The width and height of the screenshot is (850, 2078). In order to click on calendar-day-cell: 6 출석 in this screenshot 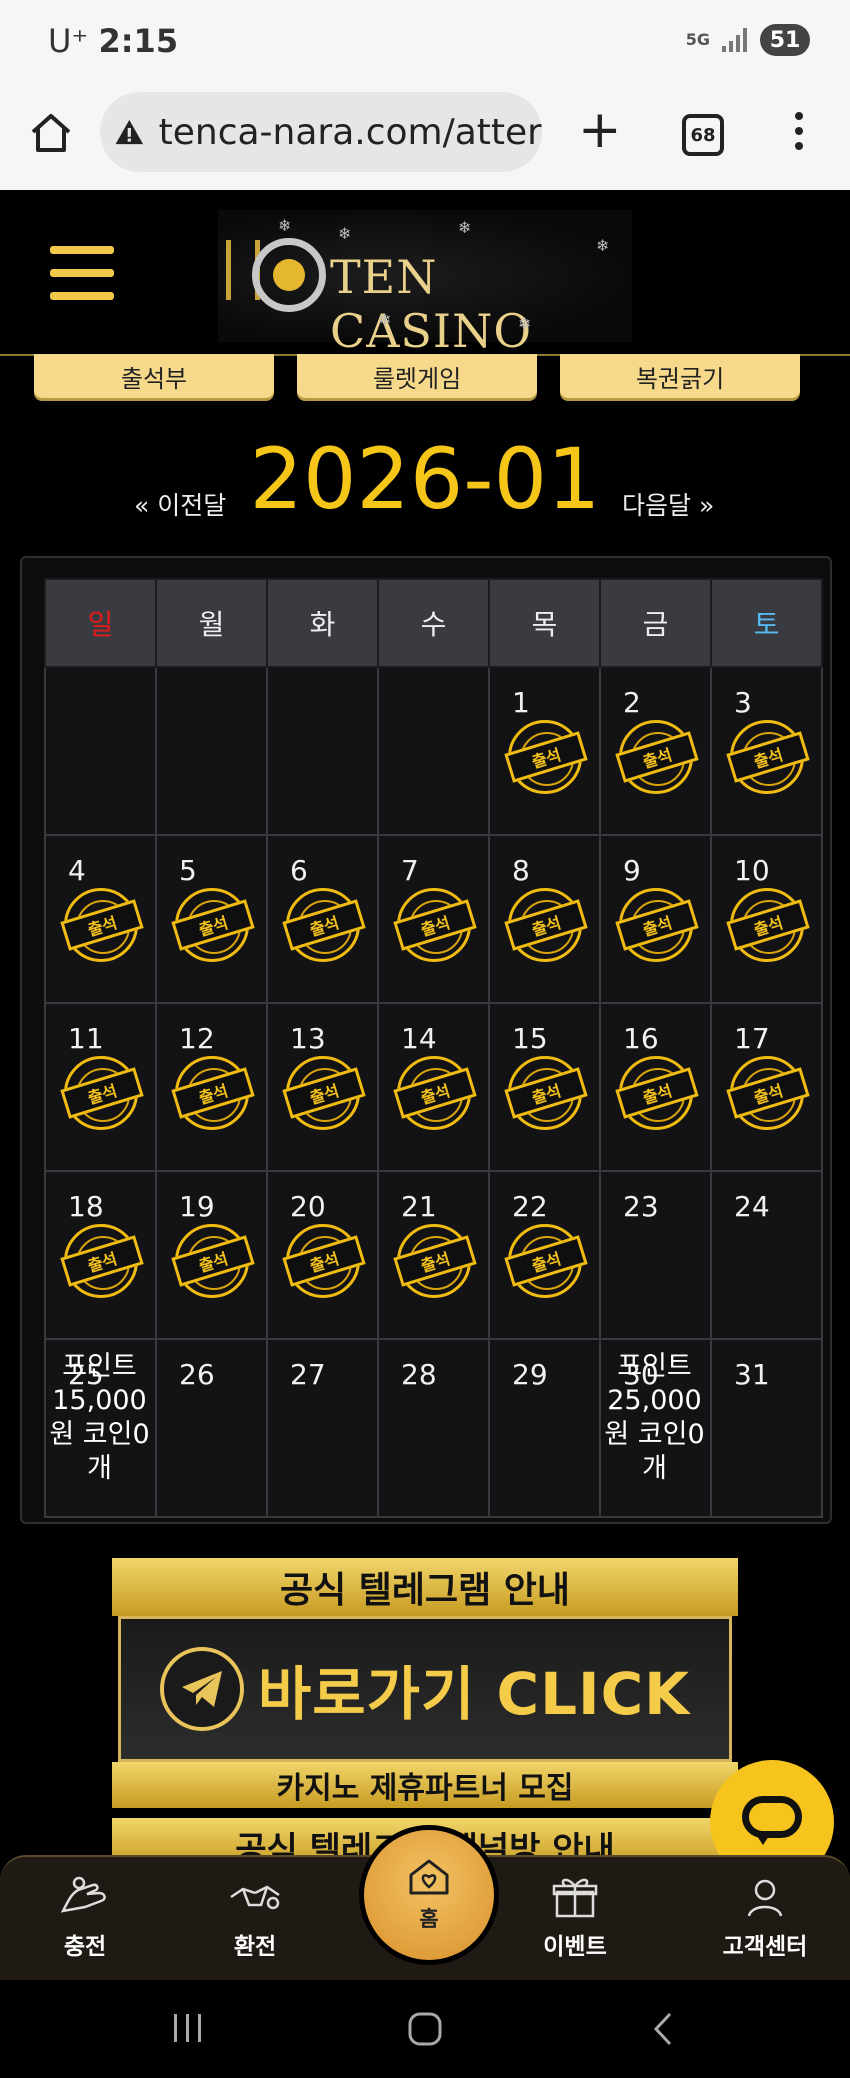, I will do `click(322, 919)`.